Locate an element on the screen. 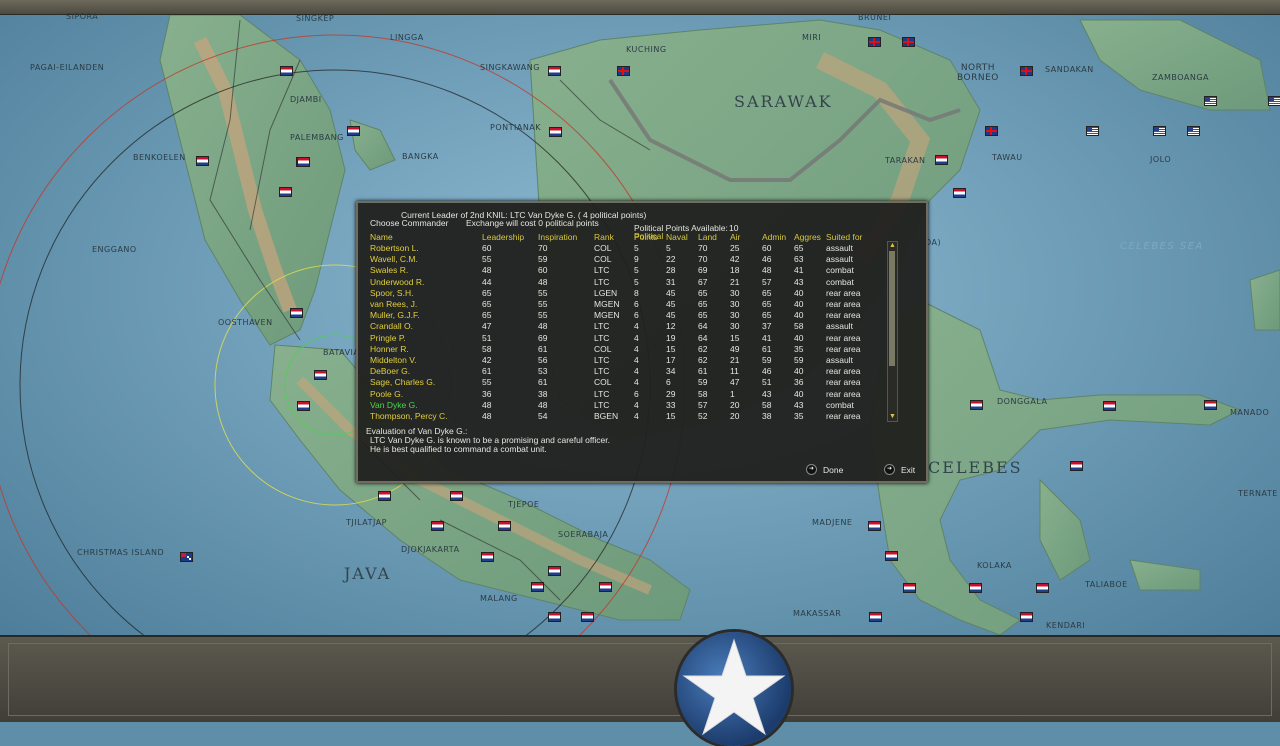 Image resolution: width=1280 pixels, height=746 pixels. commander-insp: 61 is located at coordinates (543, 348).